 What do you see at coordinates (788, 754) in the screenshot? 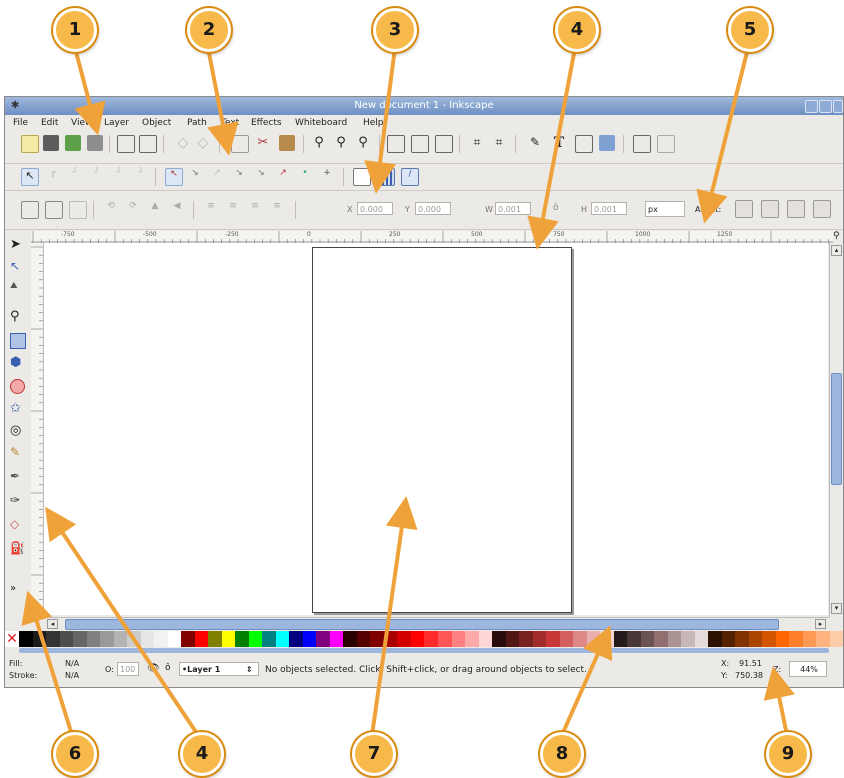
I see `callout-badge: 9` at bounding box center [788, 754].